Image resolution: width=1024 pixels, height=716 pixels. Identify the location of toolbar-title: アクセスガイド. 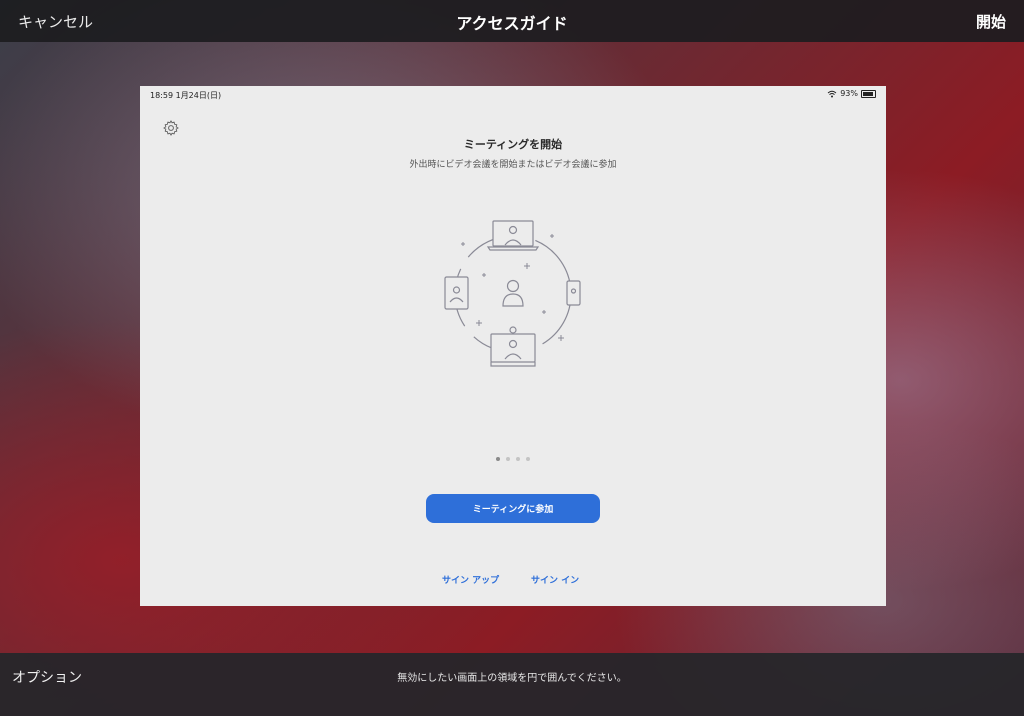
(512, 23).